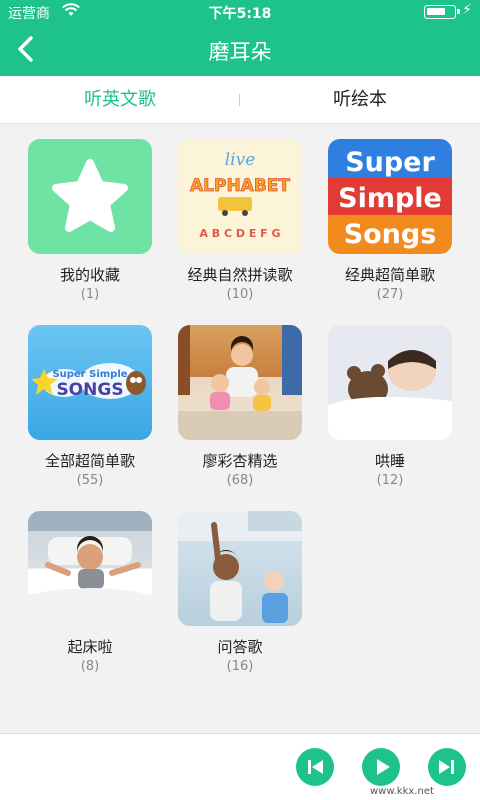 The width and height of the screenshot is (480, 800). Describe the element at coordinates (390, 480) in the screenshot. I see `playlist-count: (12)` at that location.